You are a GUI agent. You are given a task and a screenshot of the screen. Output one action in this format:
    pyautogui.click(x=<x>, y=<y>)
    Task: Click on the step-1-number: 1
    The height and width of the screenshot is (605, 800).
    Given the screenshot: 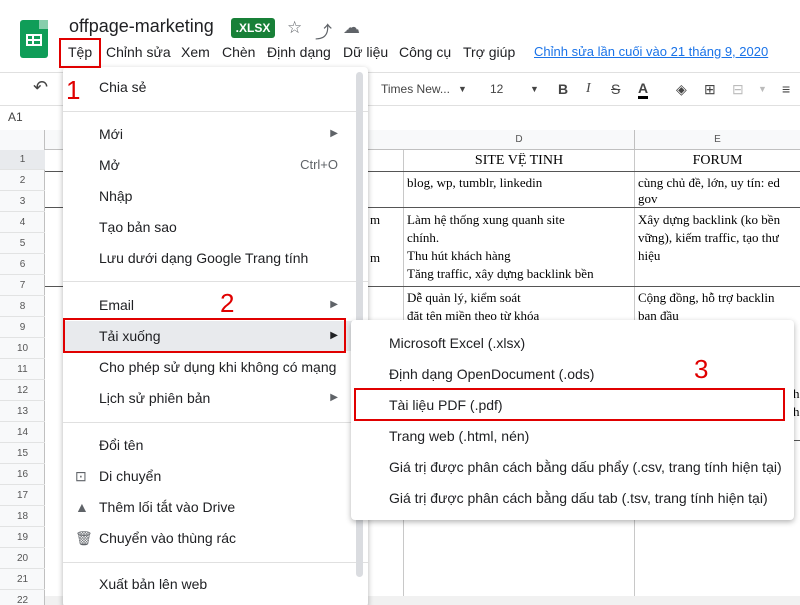 What is the action you would take?
    pyautogui.click(x=73, y=90)
    